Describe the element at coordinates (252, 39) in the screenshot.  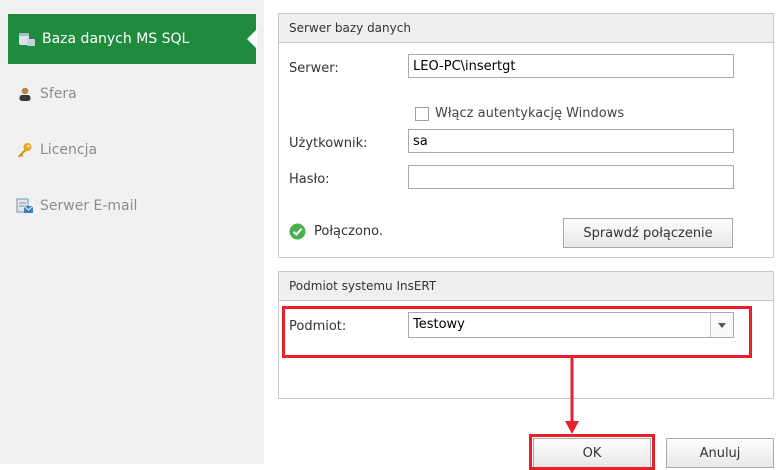
I see `active-indicator` at that location.